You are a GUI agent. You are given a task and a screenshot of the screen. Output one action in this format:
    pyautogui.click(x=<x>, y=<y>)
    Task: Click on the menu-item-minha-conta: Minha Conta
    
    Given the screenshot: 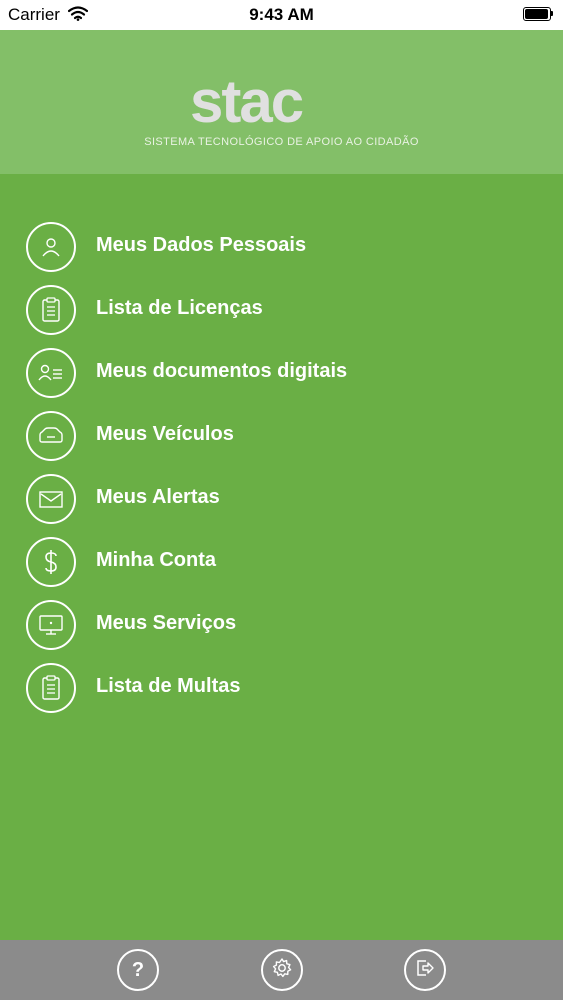 What is the action you would take?
    pyautogui.click(x=281, y=565)
    